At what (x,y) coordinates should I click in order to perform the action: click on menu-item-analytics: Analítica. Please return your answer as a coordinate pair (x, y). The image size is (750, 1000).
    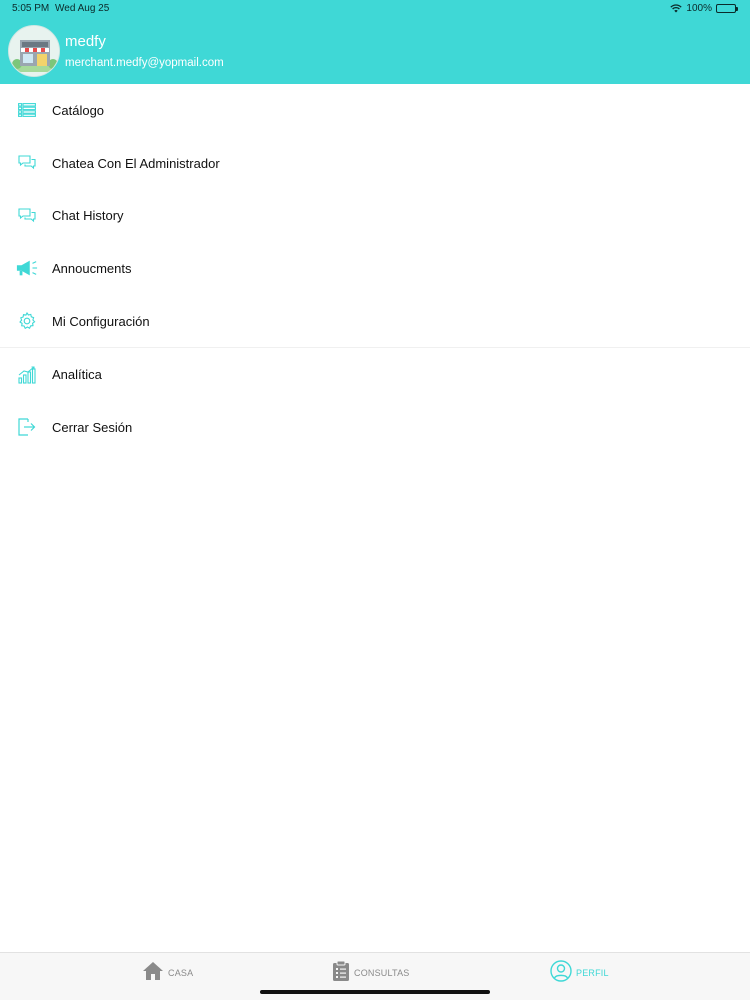
    Looking at the image, I should click on (375, 374).